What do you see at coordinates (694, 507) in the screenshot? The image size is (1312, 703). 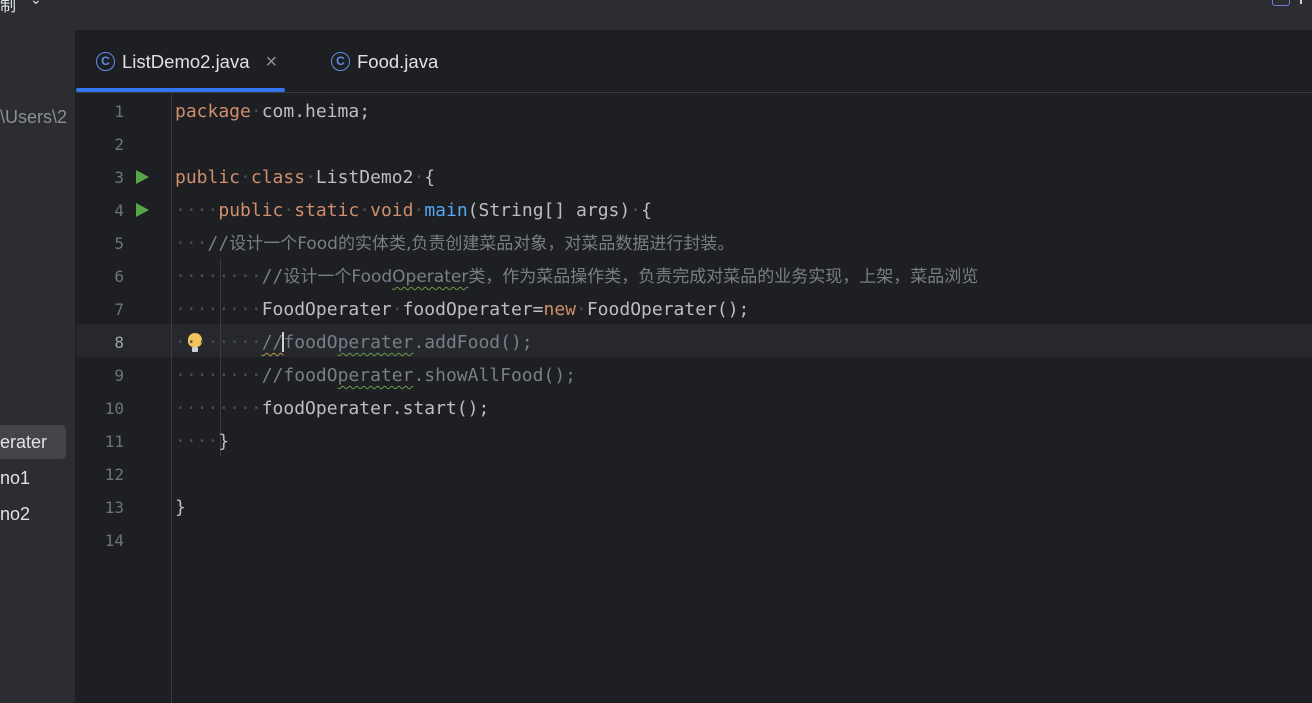 I see `code-line: 13 }` at bounding box center [694, 507].